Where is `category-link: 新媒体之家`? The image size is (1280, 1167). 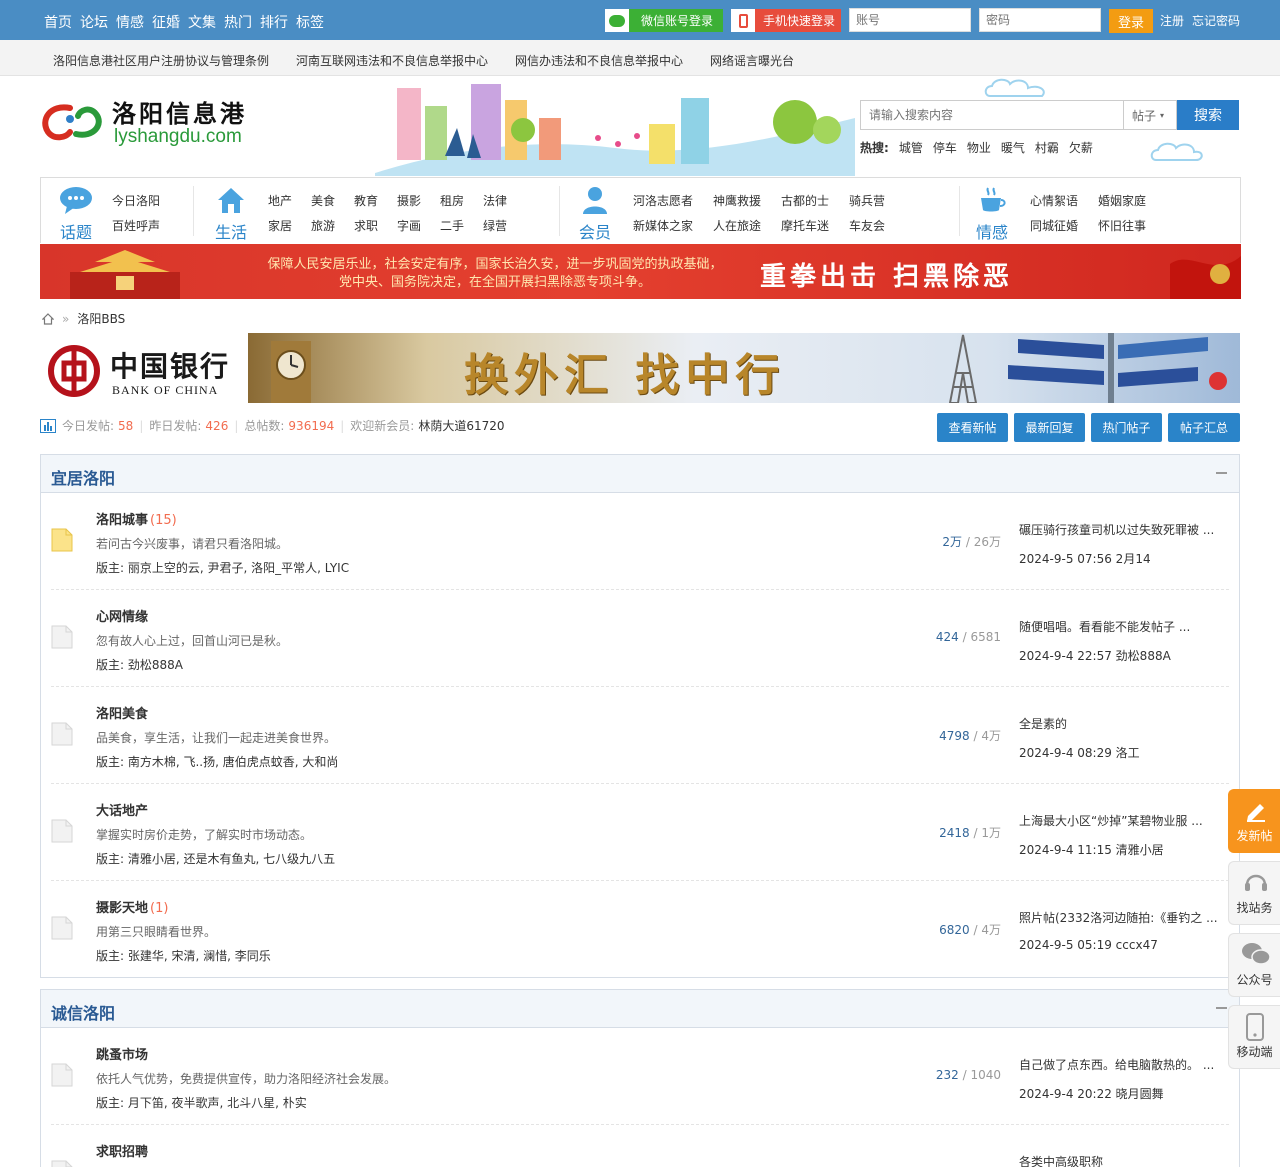
category-link: 新媒体之家 is located at coordinates (673, 225).